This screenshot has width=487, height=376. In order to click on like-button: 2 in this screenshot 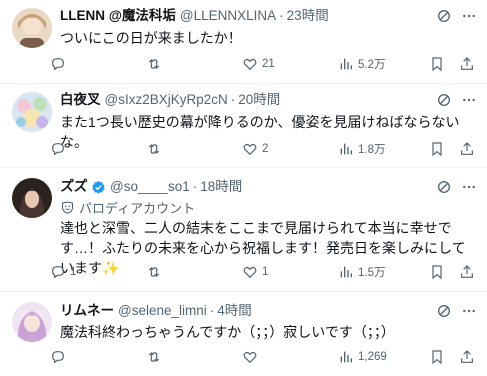, I will do `click(290, 149)`.